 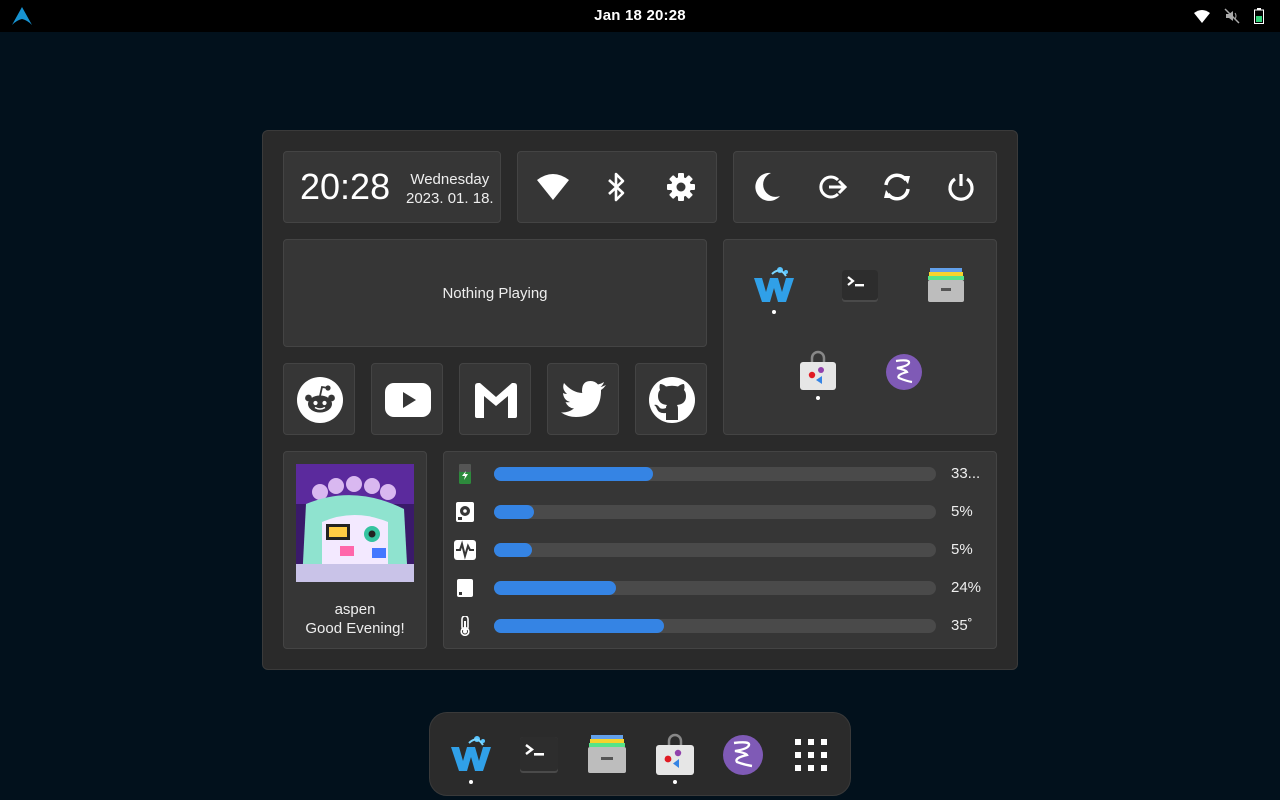 I want to click on suspend-button, so click(x=767, y=187).